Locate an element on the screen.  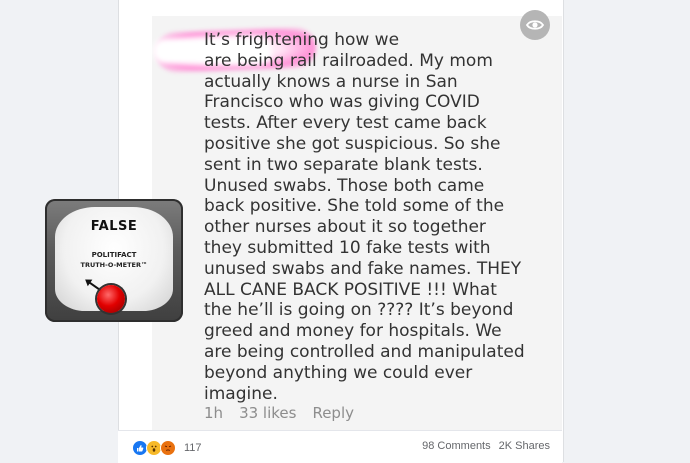
truth-o-meter-badge: FALSE POLITIFACT TRUTH-O-METER™ is located at coordinates (114, 260).